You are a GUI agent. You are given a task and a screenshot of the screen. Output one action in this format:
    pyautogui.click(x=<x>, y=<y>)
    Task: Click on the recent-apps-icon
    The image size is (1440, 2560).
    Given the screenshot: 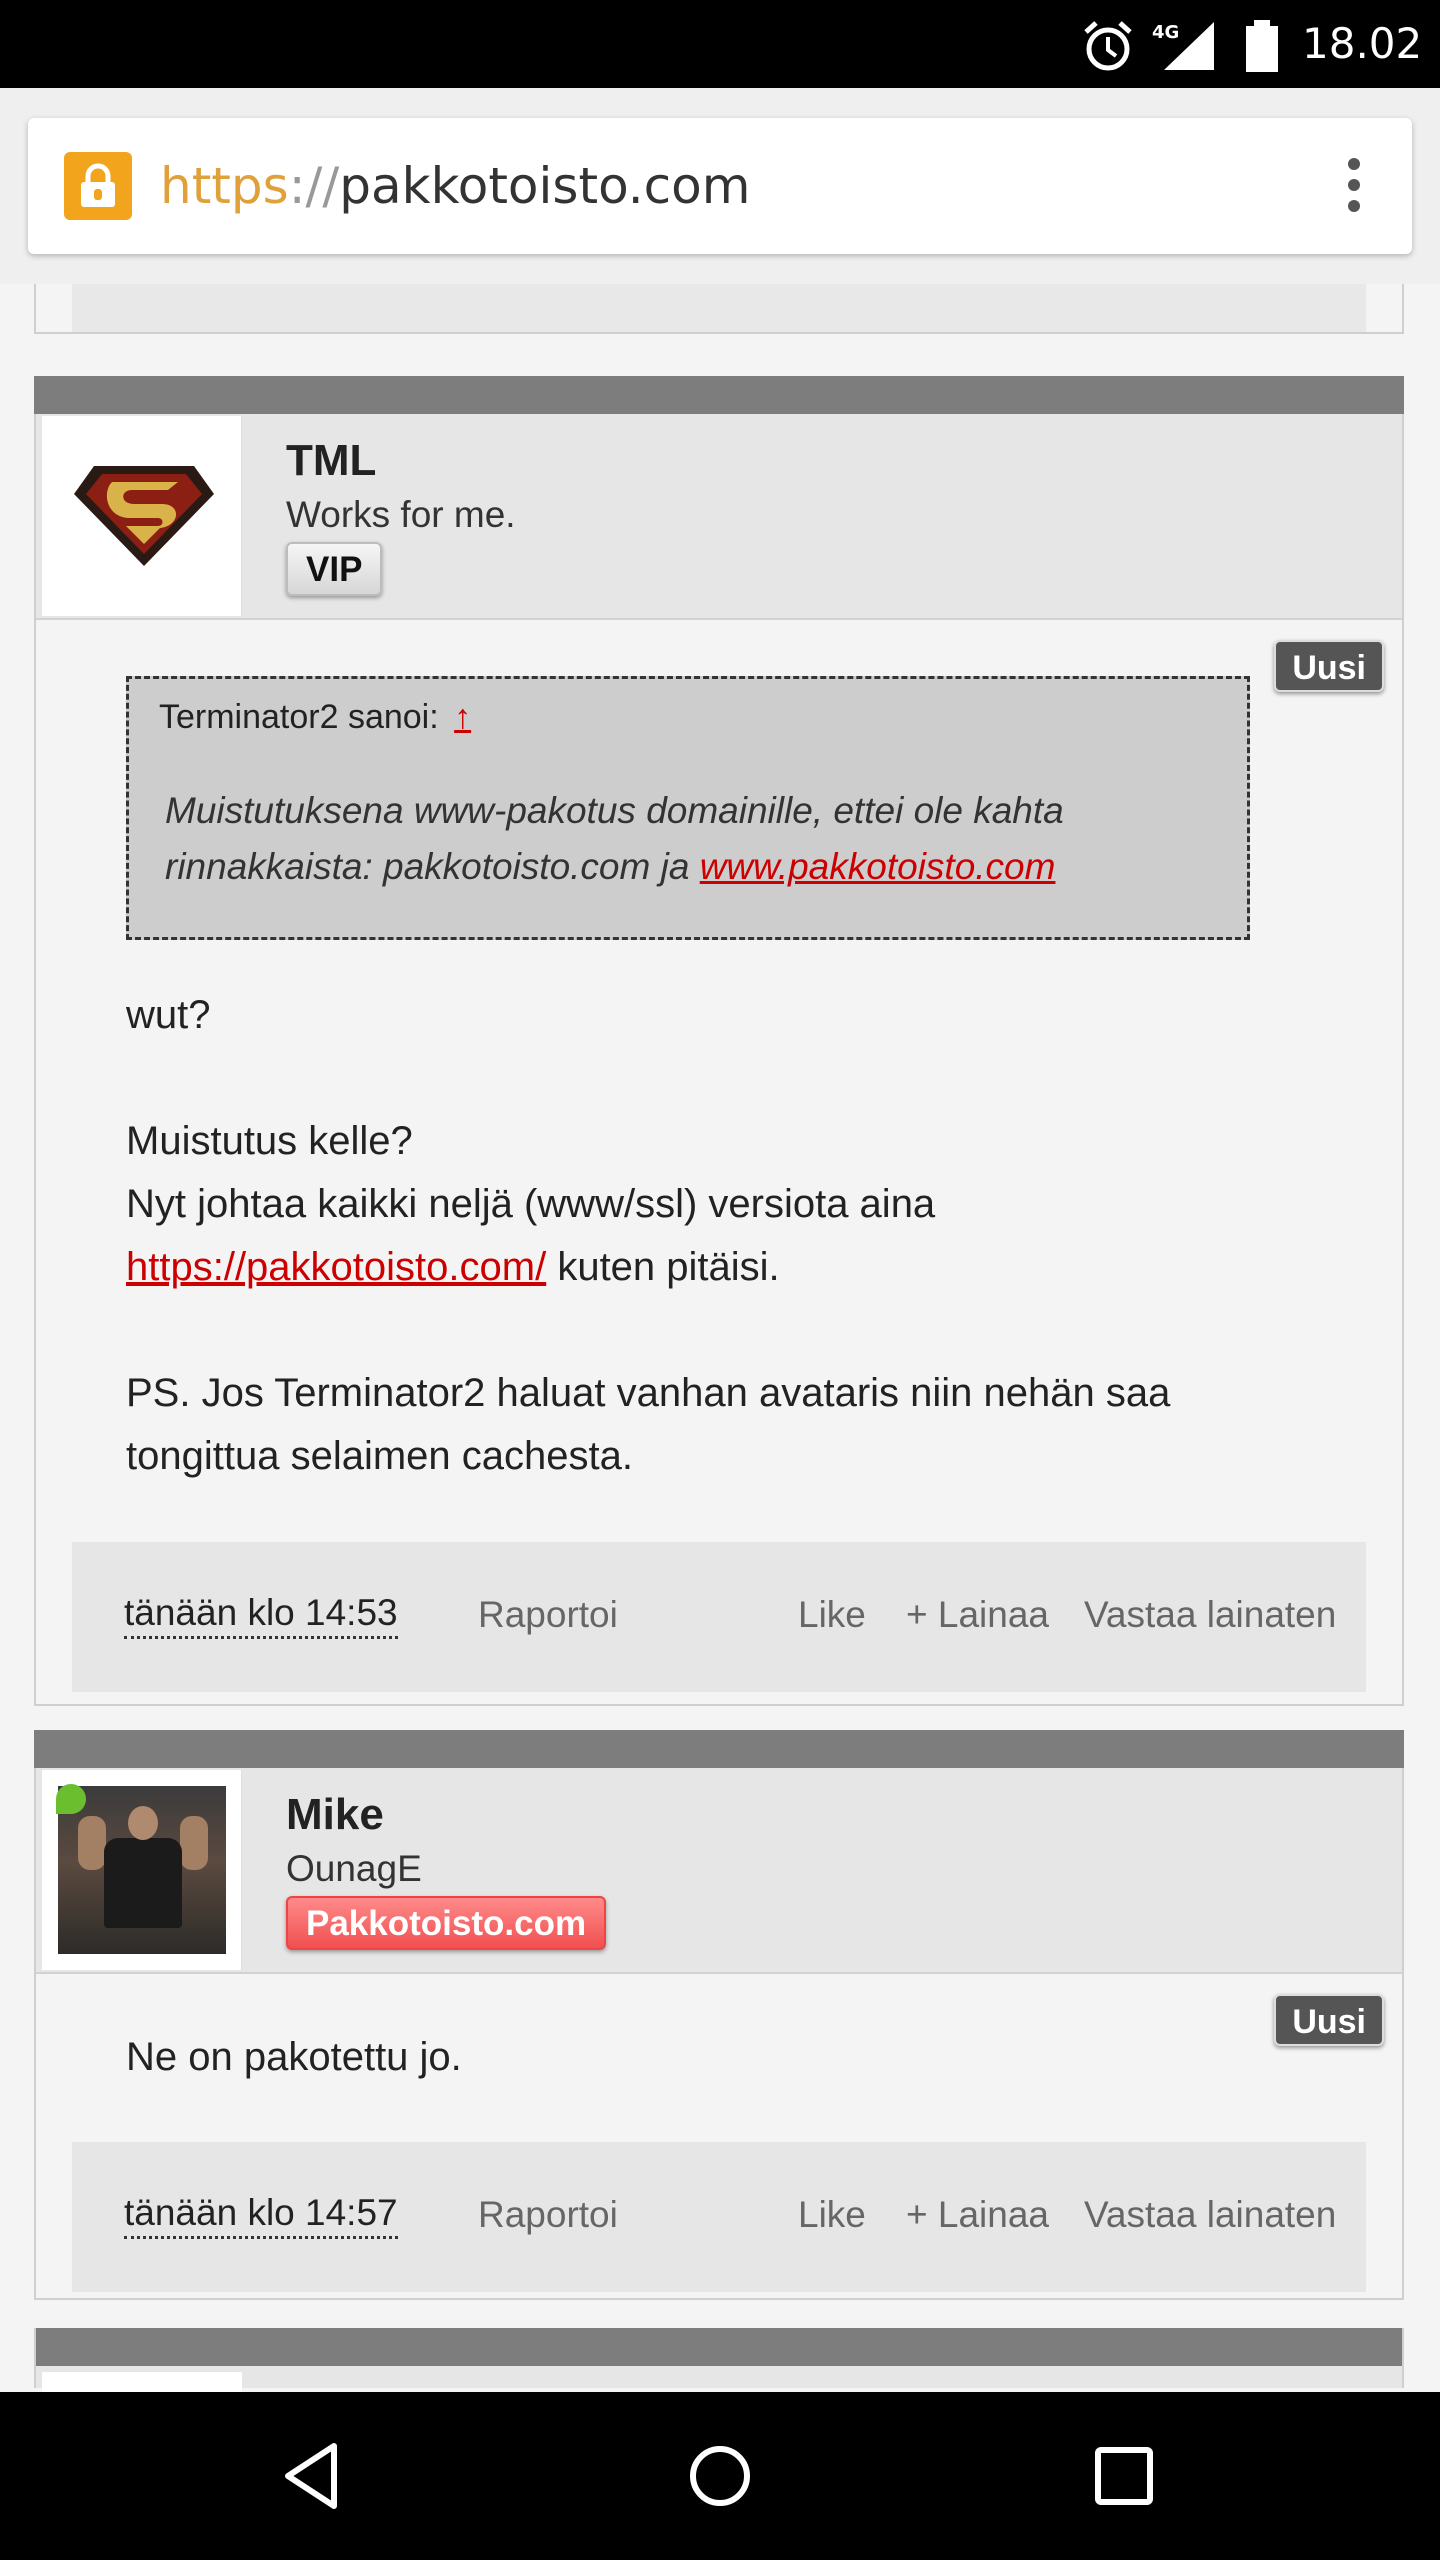 What is the action you would take?
    pyautogui.click(x=1124, y=2476)
    